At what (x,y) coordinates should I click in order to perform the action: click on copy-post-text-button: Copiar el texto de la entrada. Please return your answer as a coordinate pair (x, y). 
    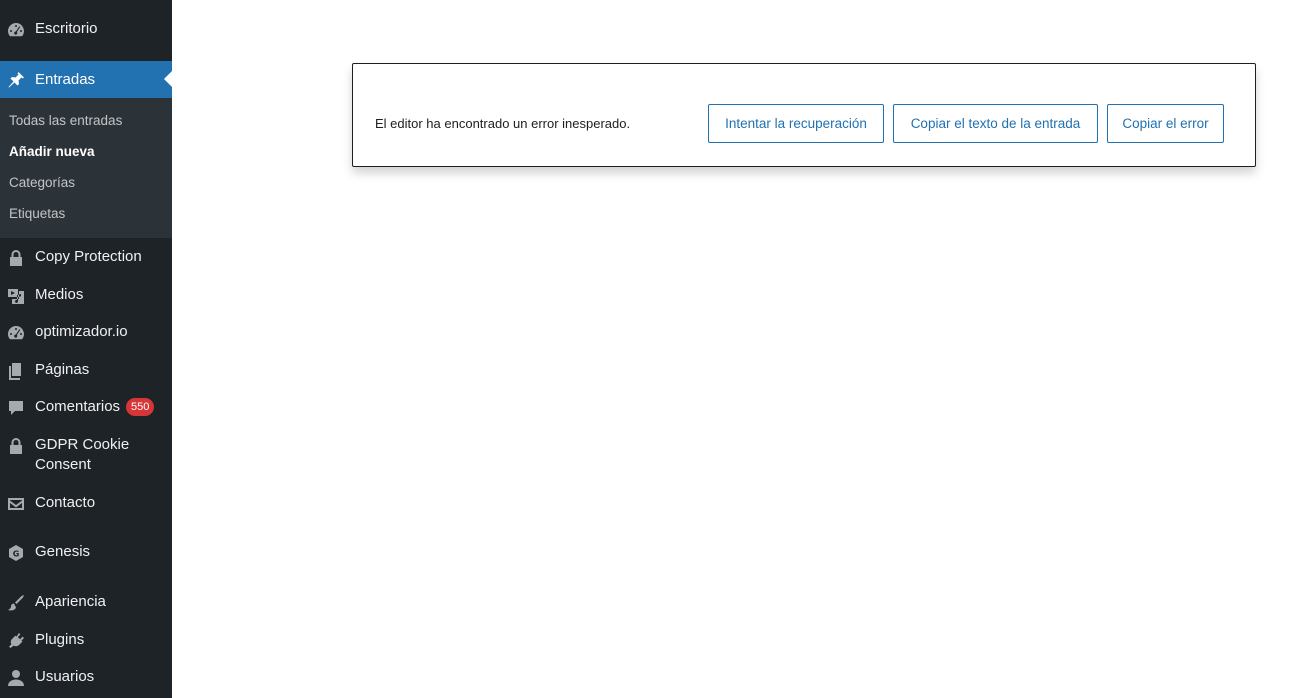
    Looking at the image, I should click on (995, 123).